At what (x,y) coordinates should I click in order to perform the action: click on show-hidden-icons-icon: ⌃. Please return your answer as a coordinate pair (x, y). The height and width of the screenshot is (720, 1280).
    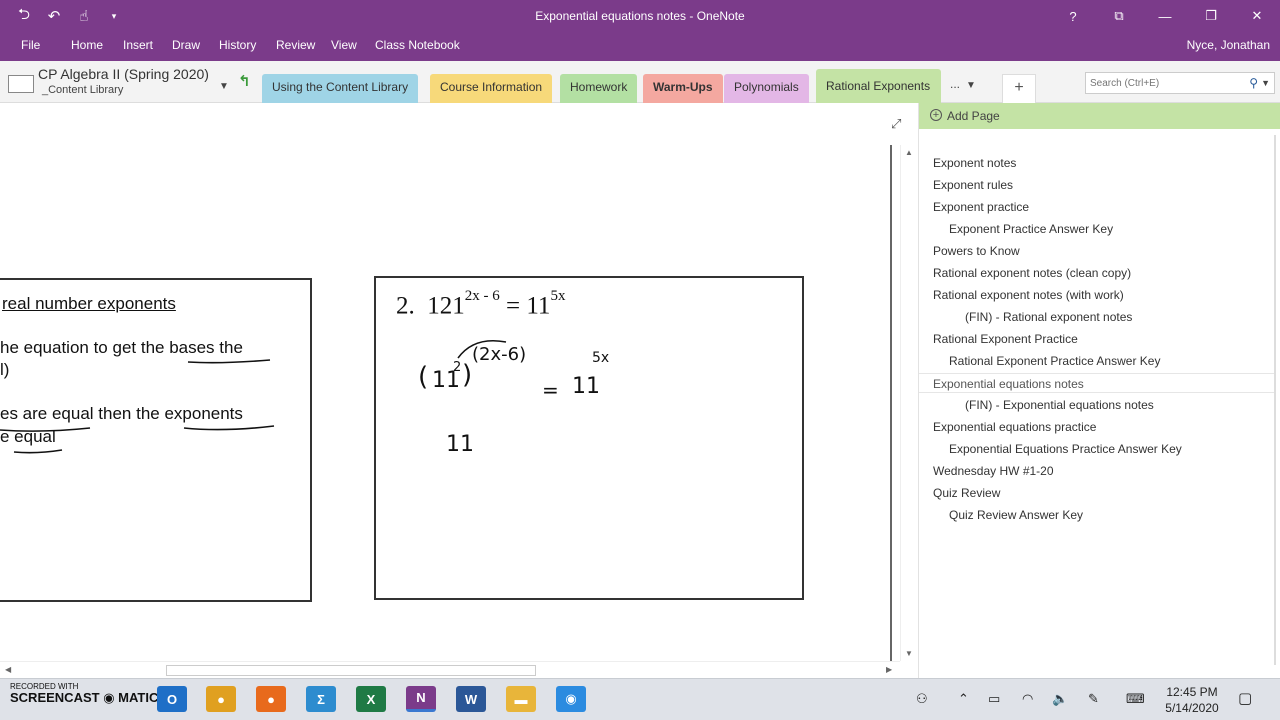
    Looking at the image, I should click on (963, 699).